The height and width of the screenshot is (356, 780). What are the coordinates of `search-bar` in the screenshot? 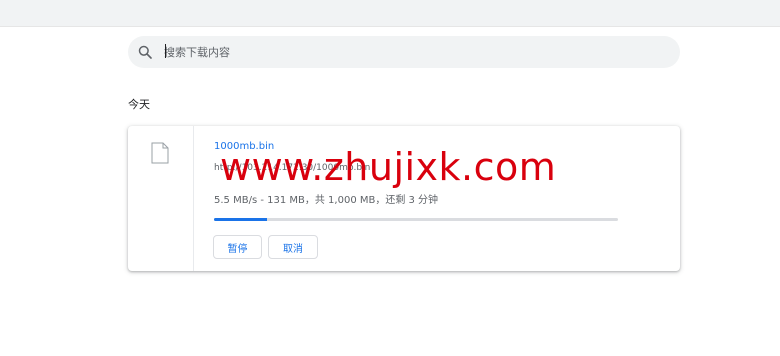 It's located at (404, 52).